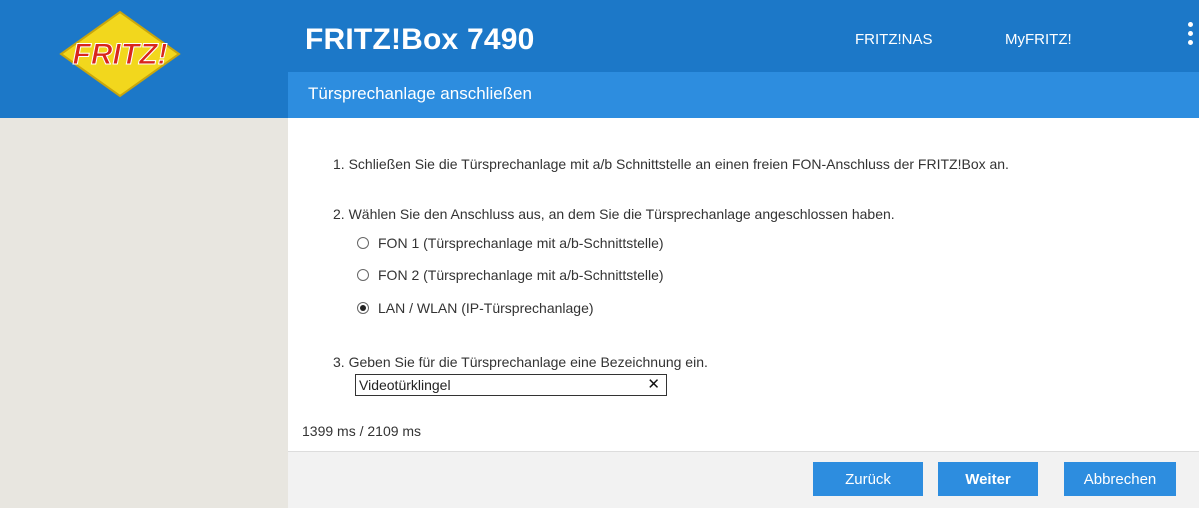 Image resolution: width=1199 pixels, height=508 pixels. I want to click on radio-button-checked, so click(363, 308).